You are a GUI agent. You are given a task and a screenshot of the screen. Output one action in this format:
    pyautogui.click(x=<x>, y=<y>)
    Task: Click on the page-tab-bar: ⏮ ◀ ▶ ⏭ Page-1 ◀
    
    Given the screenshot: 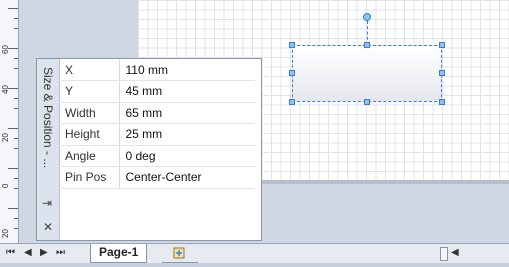 What is the action you would take?
    pyautogui.click(x=254, y=253)
    